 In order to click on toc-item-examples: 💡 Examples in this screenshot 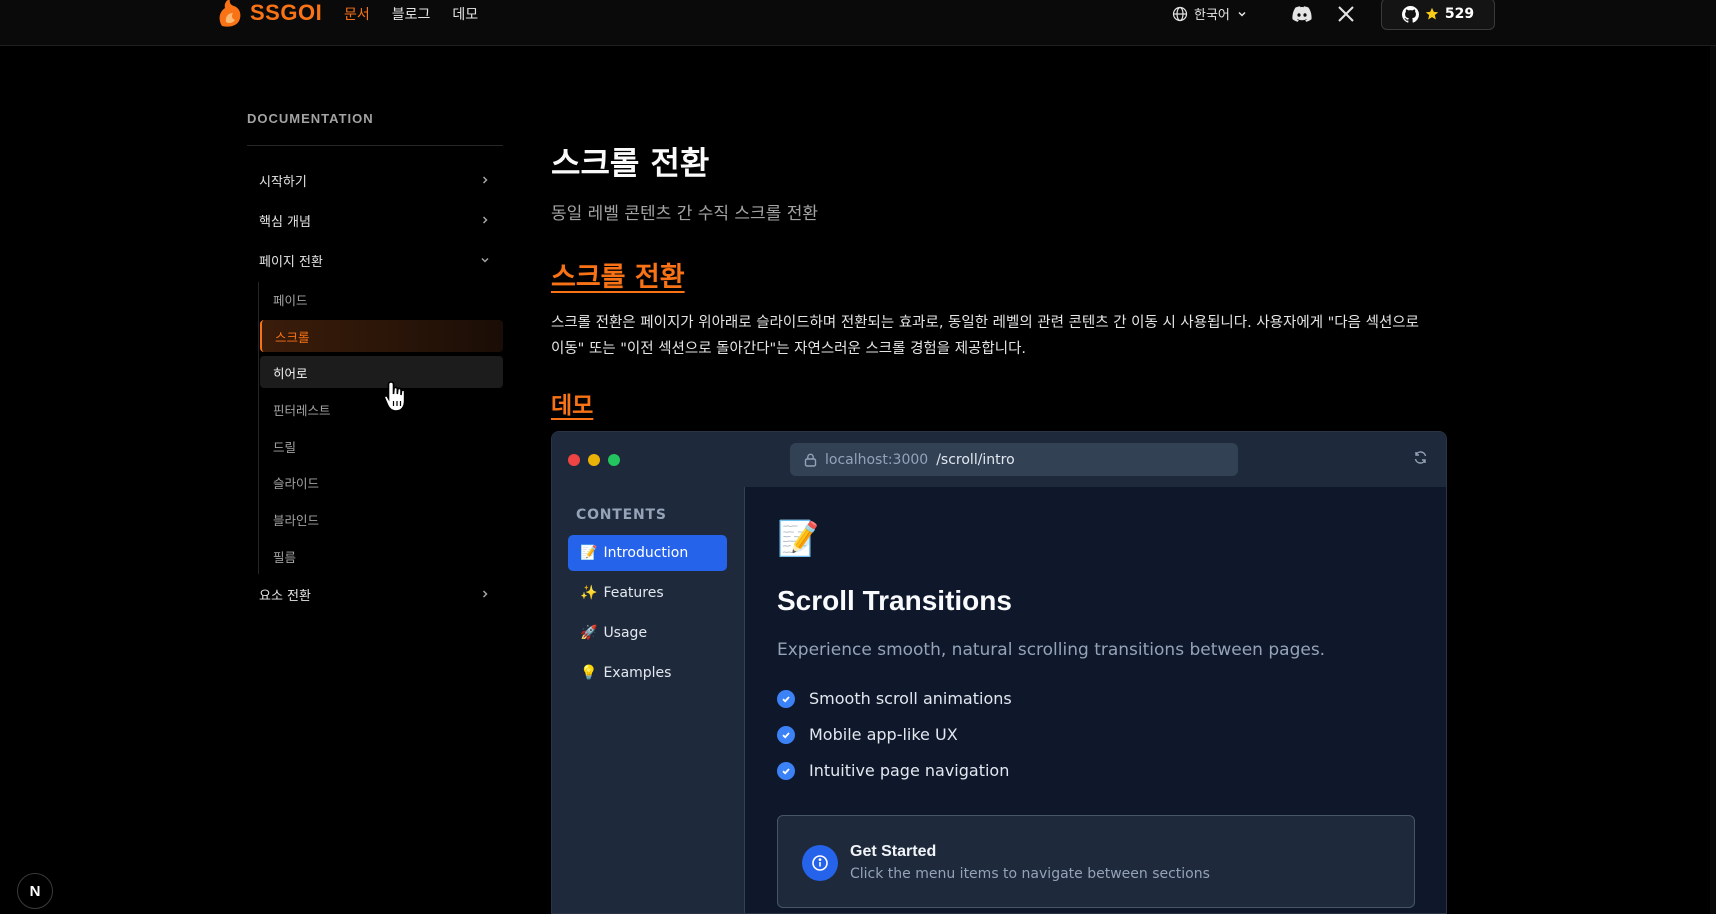, I will do `click(647, 673)`.